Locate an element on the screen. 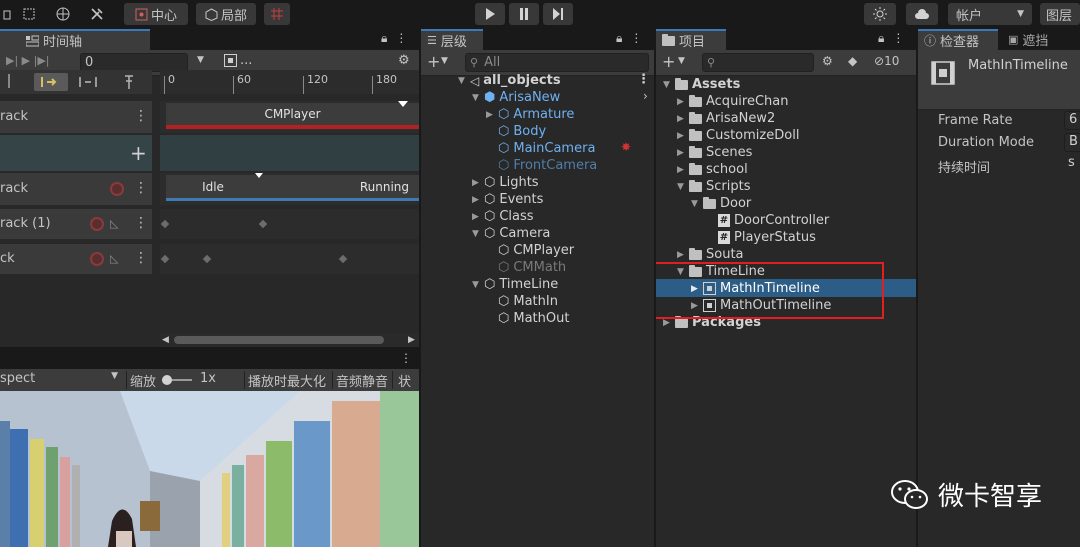  clip: CMPlayer is located at coordinates (292, 116).